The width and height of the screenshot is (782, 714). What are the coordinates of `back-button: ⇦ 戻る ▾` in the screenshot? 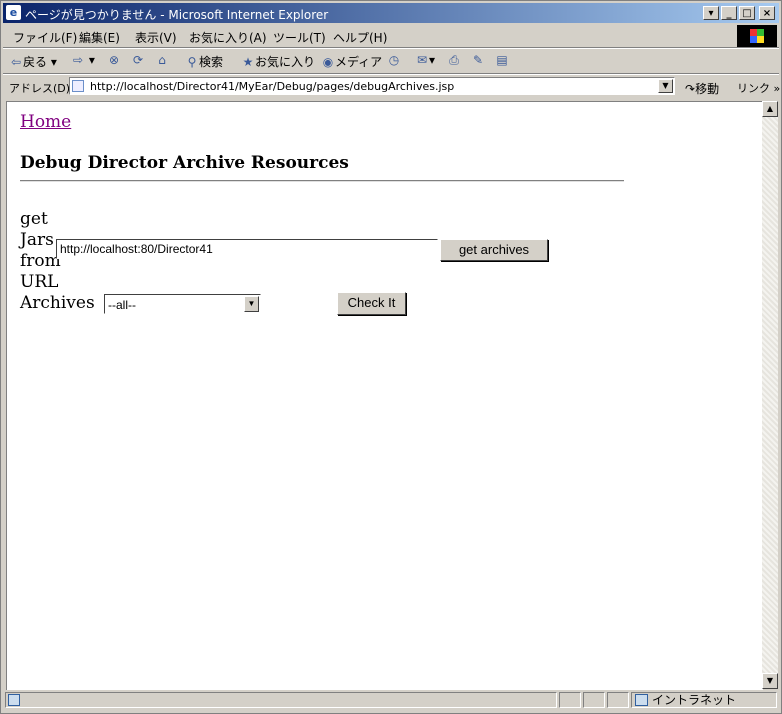 It's located at (33, 61).